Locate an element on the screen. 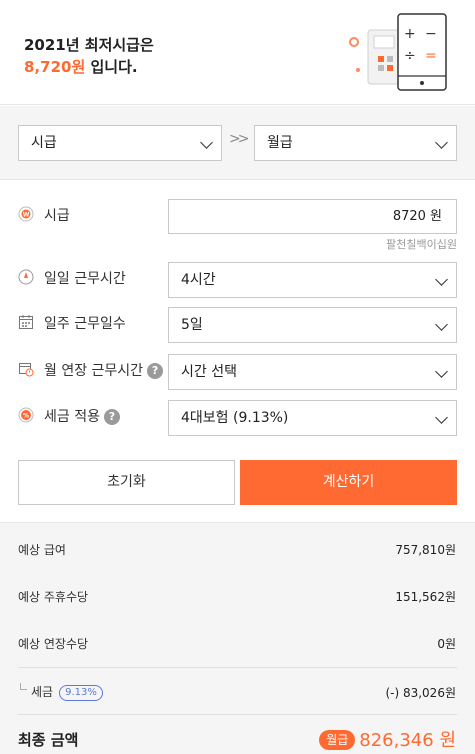 The image size is (475, 754). hourly-wage-label: 시급 is located at coordinates (57, 216).